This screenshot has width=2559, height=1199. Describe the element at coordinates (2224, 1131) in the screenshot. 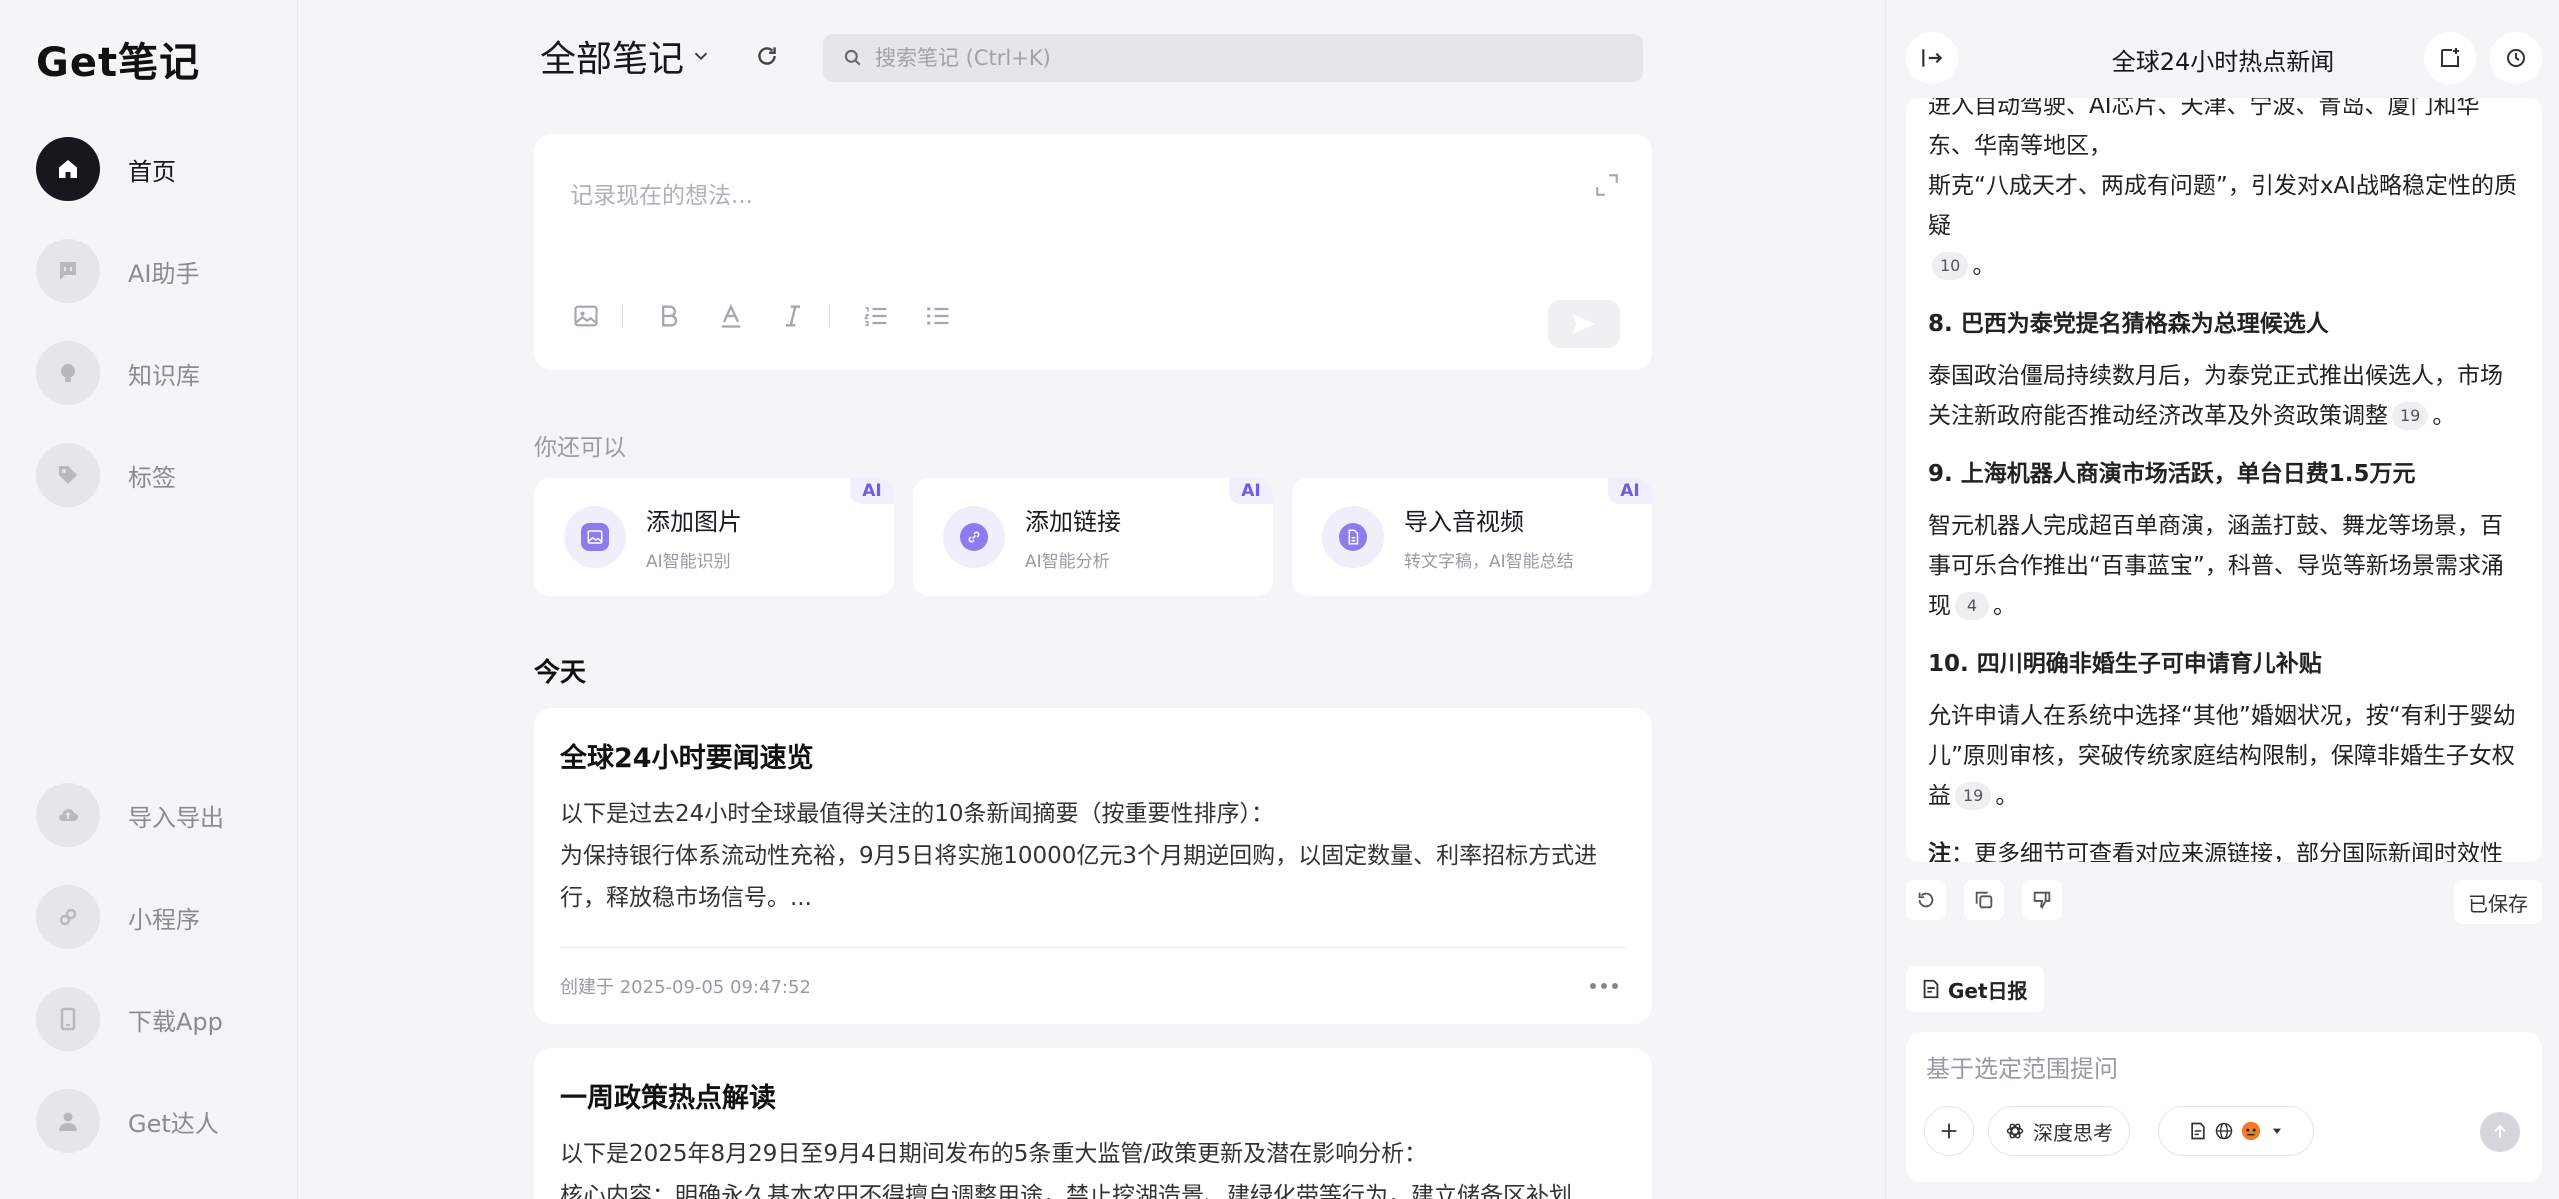

I see `globe-icon` at that location.